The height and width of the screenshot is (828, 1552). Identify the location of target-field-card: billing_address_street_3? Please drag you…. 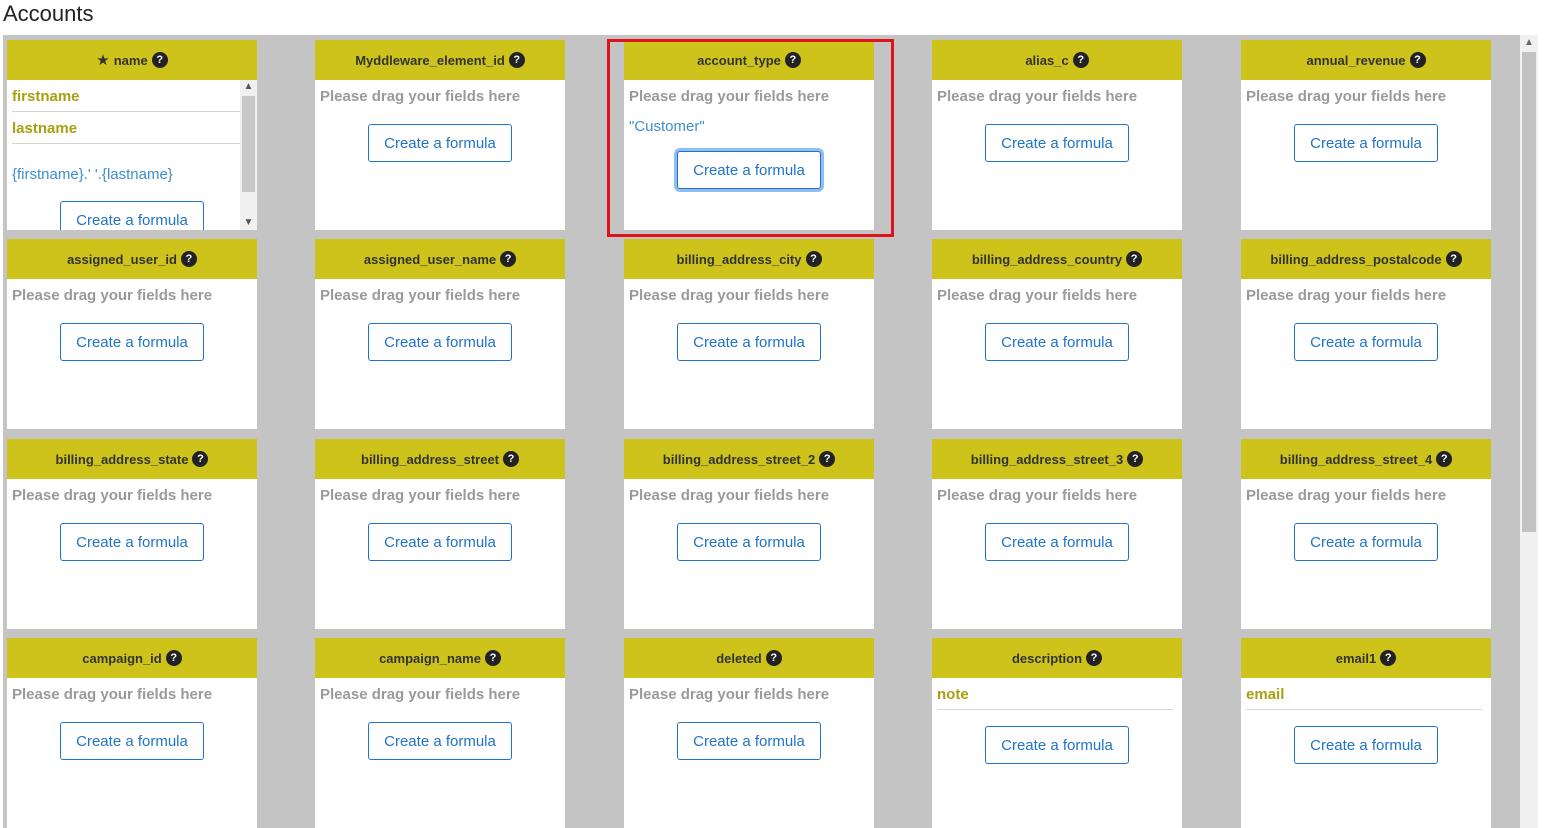
(1057, 534).